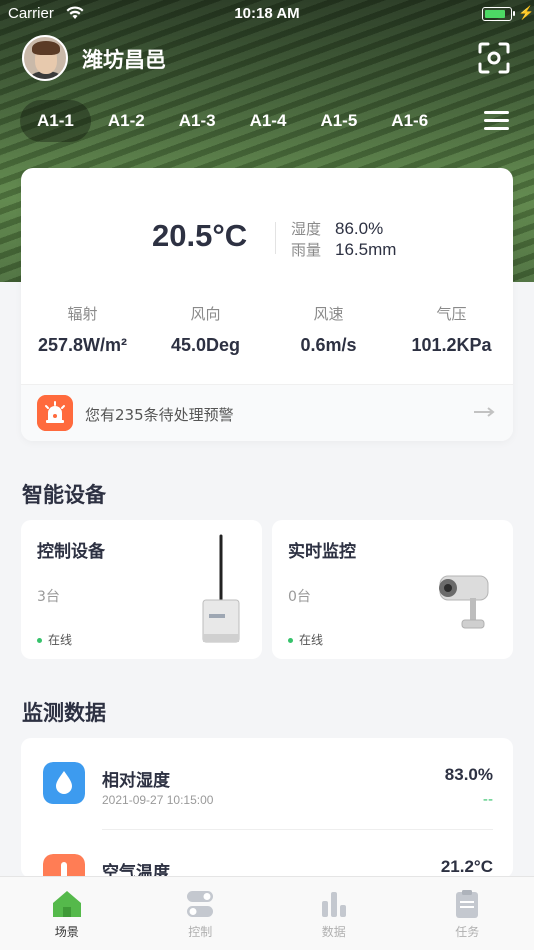  Describe the element at coordinates (48, 597) in the screenshot. I see `device-count: 3台` at that location.